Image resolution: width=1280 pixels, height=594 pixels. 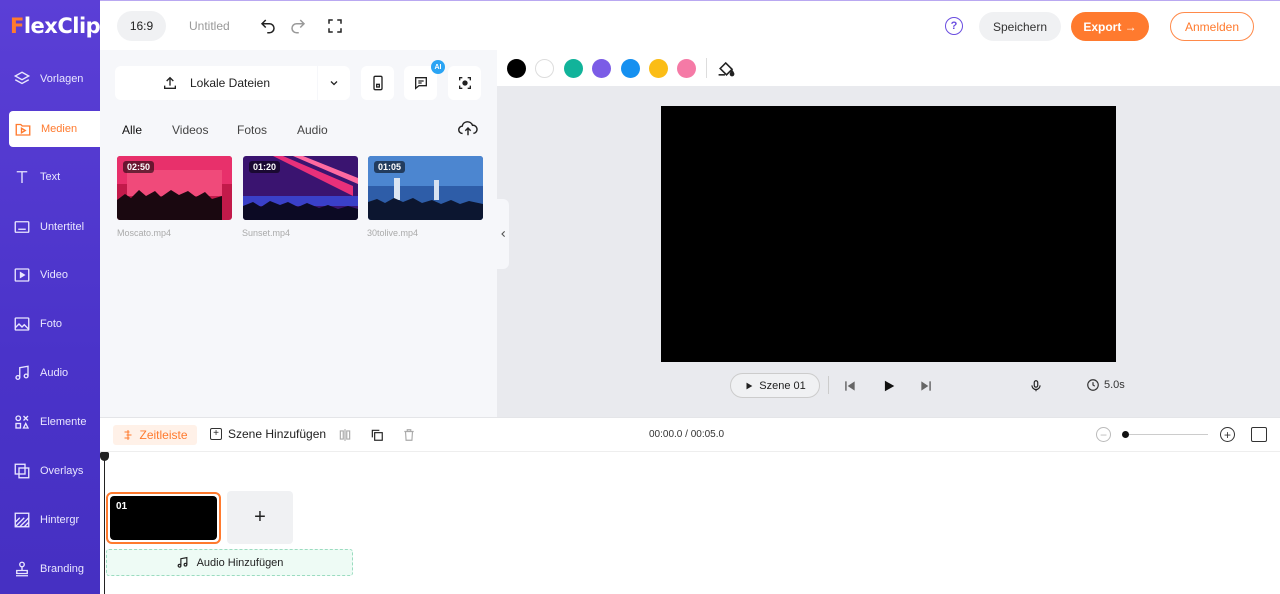 I want to click on upload-dropdown-button, so click(x=334, y=83).